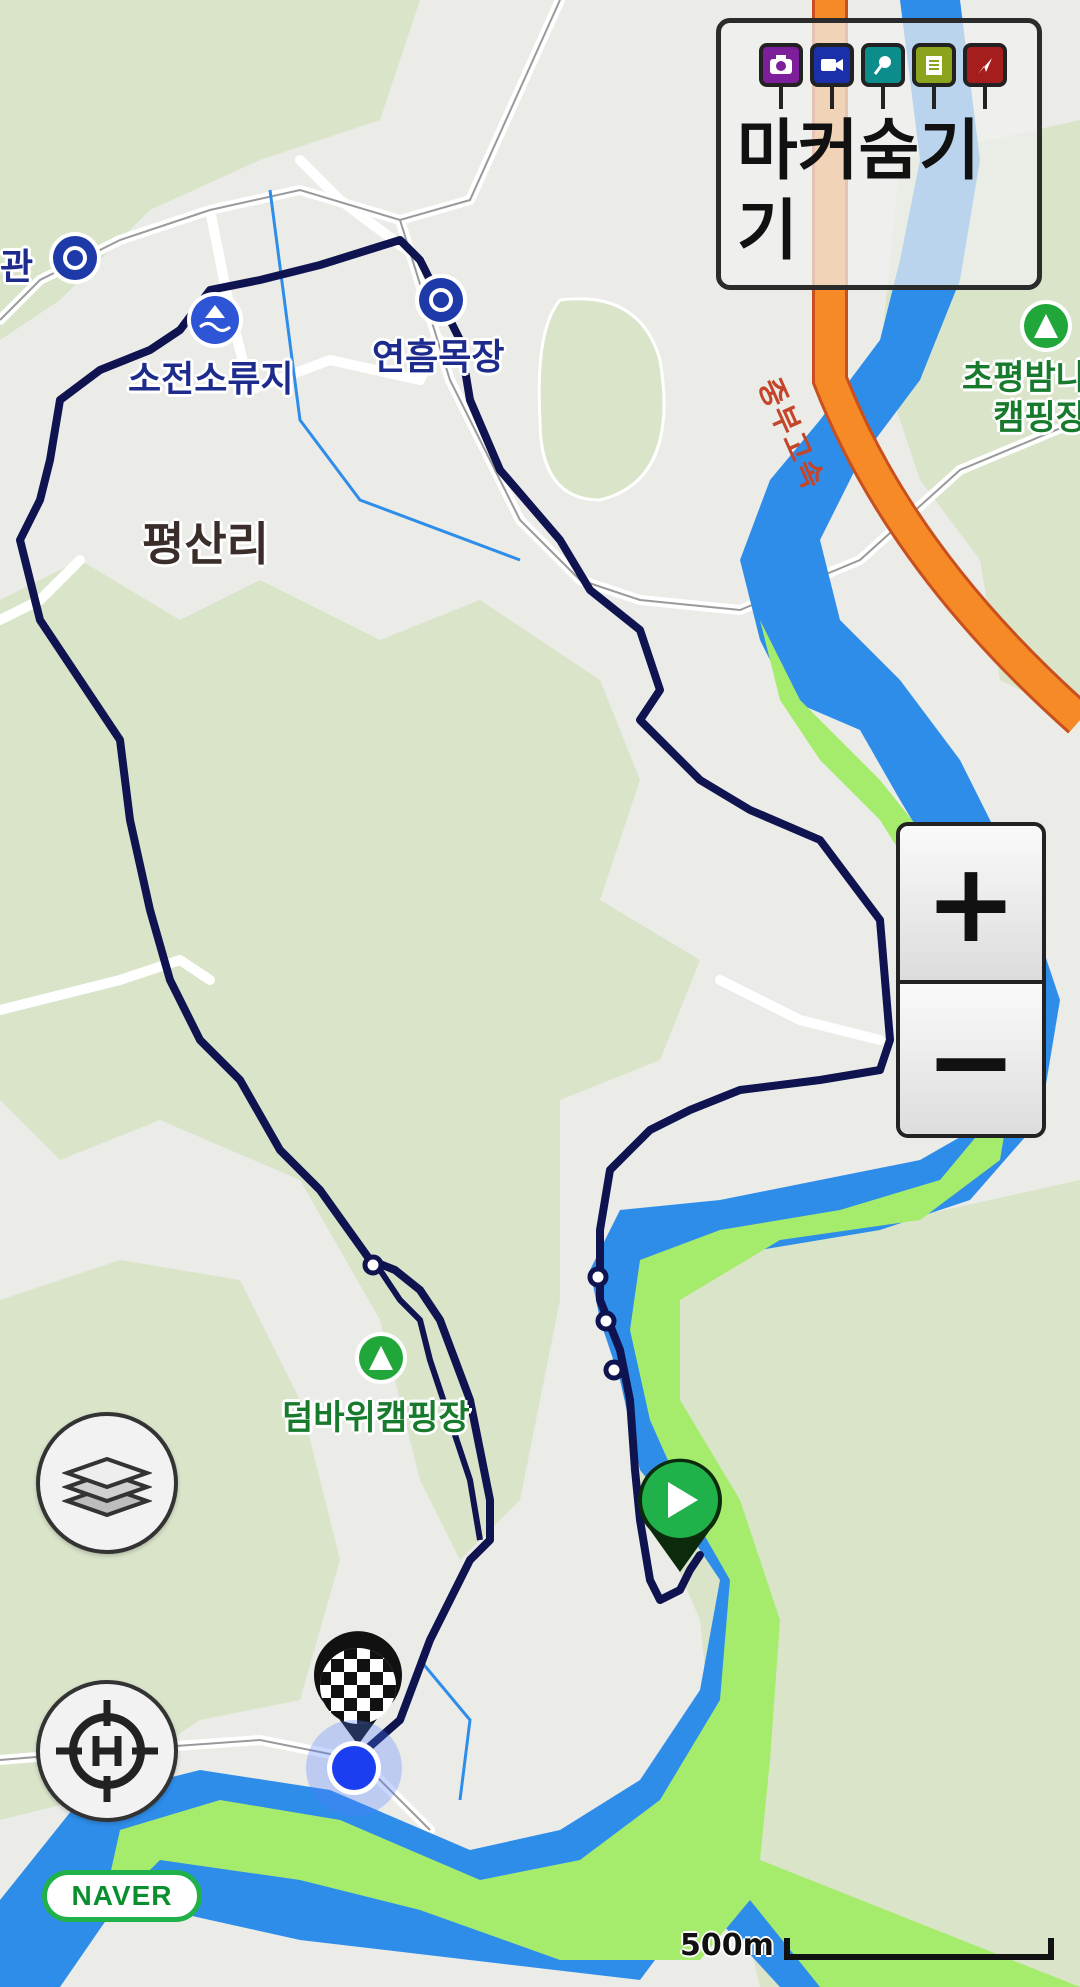 Image resolution: width=1080 pixels, height=1987 pixels. Describe the element at coordinates (934, 76) in the screenshot. I see `note-icon` at that location.